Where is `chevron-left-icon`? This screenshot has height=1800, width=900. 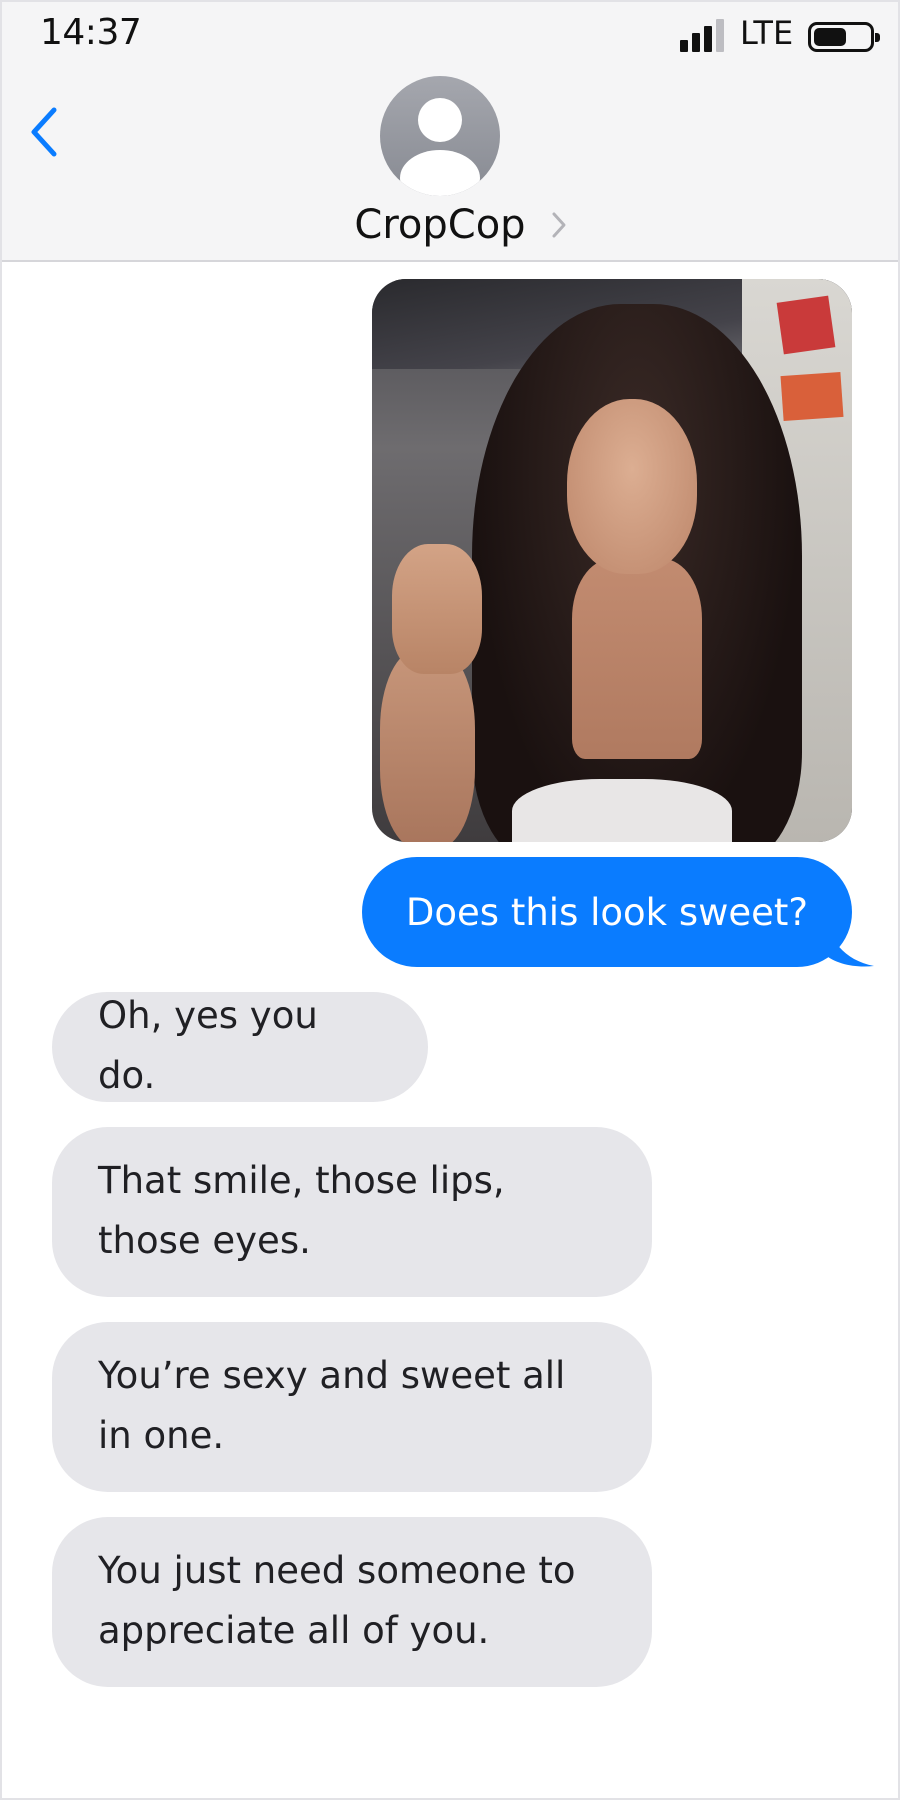
chevron-left-icon is located at coordinates (44, 132).